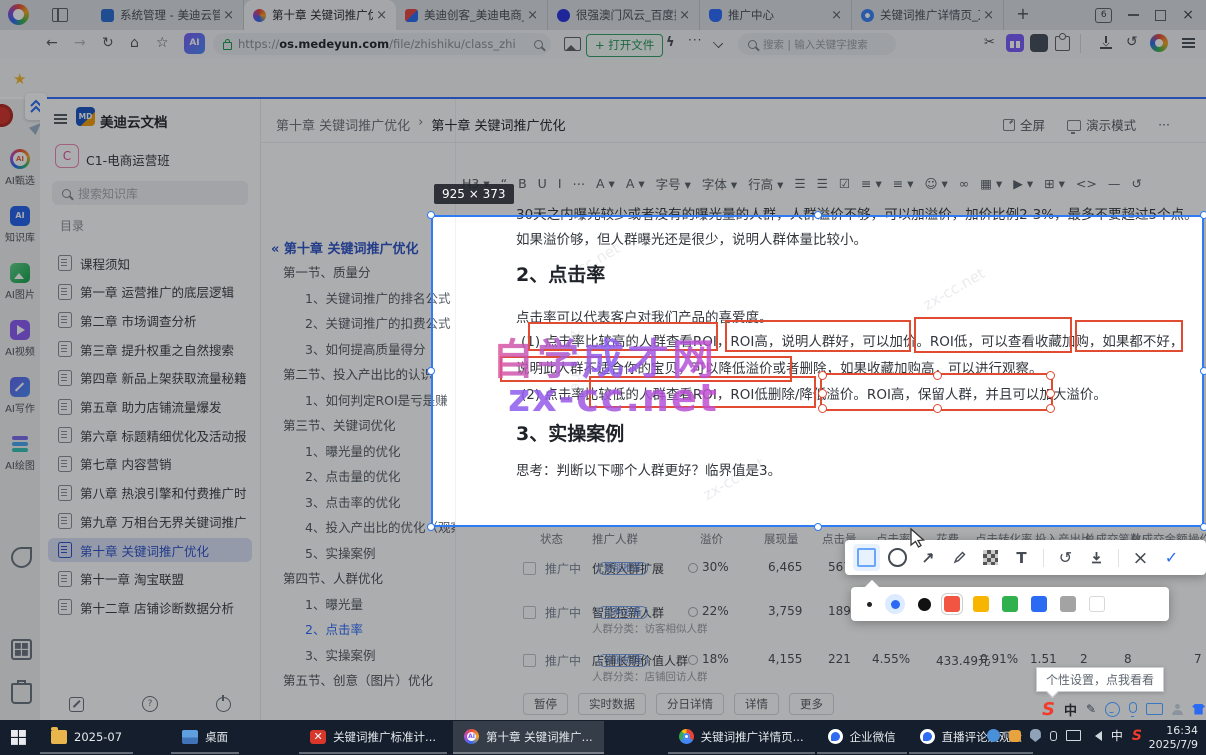 The image size is (1206, 755). I want to click on breadcrumb-parent: 第十章 关键词推广优化, so click(343, 124).